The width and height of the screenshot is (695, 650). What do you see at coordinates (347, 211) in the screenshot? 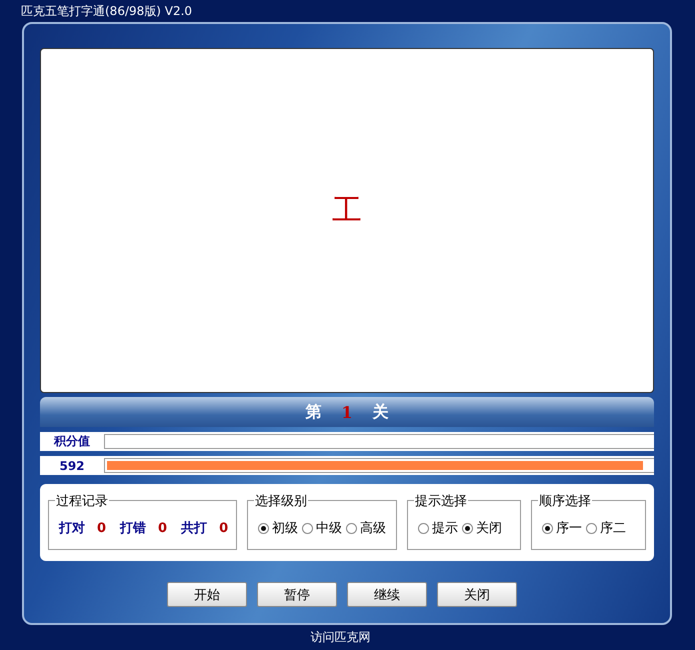
I see `target-character: 工` at bounding box center [347, 211].